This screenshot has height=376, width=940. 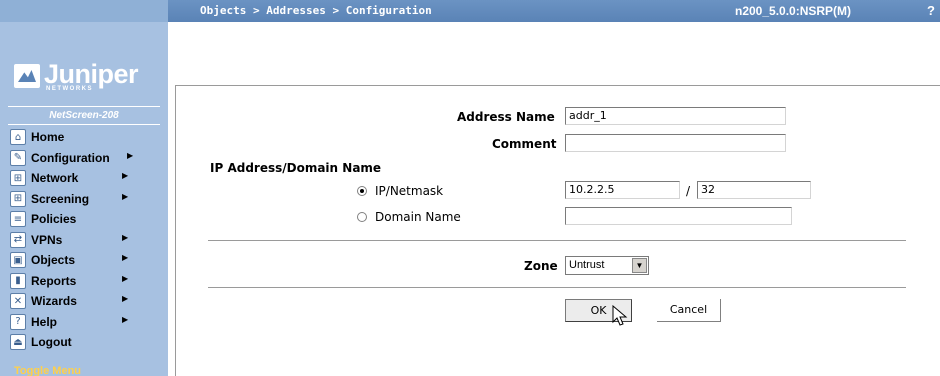 What do you see at coordinates (316, 10) in the screenshot?
I see `breadcrumb: Objects > Addresses > Configuration` at bounding box center [316, 10].